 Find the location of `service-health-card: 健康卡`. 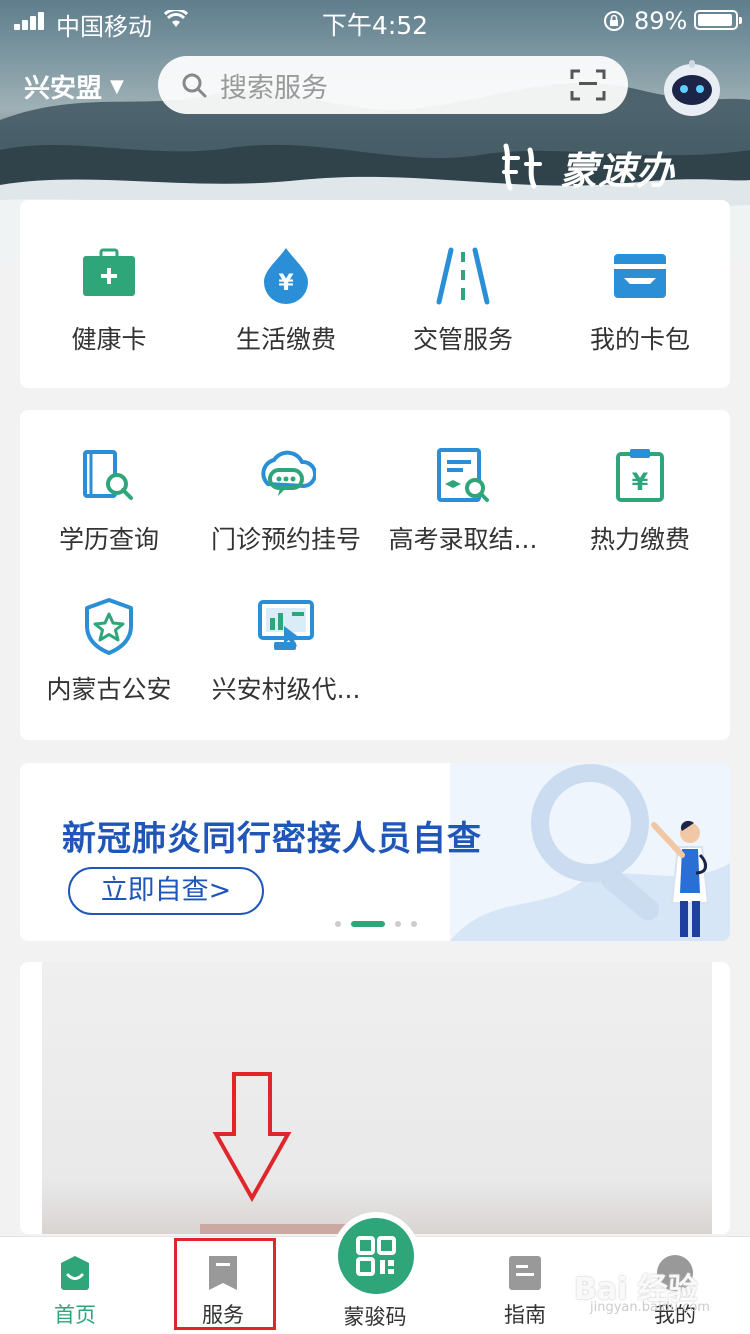

service-health-card: 健康卡 is located at coordinates (109, 301).